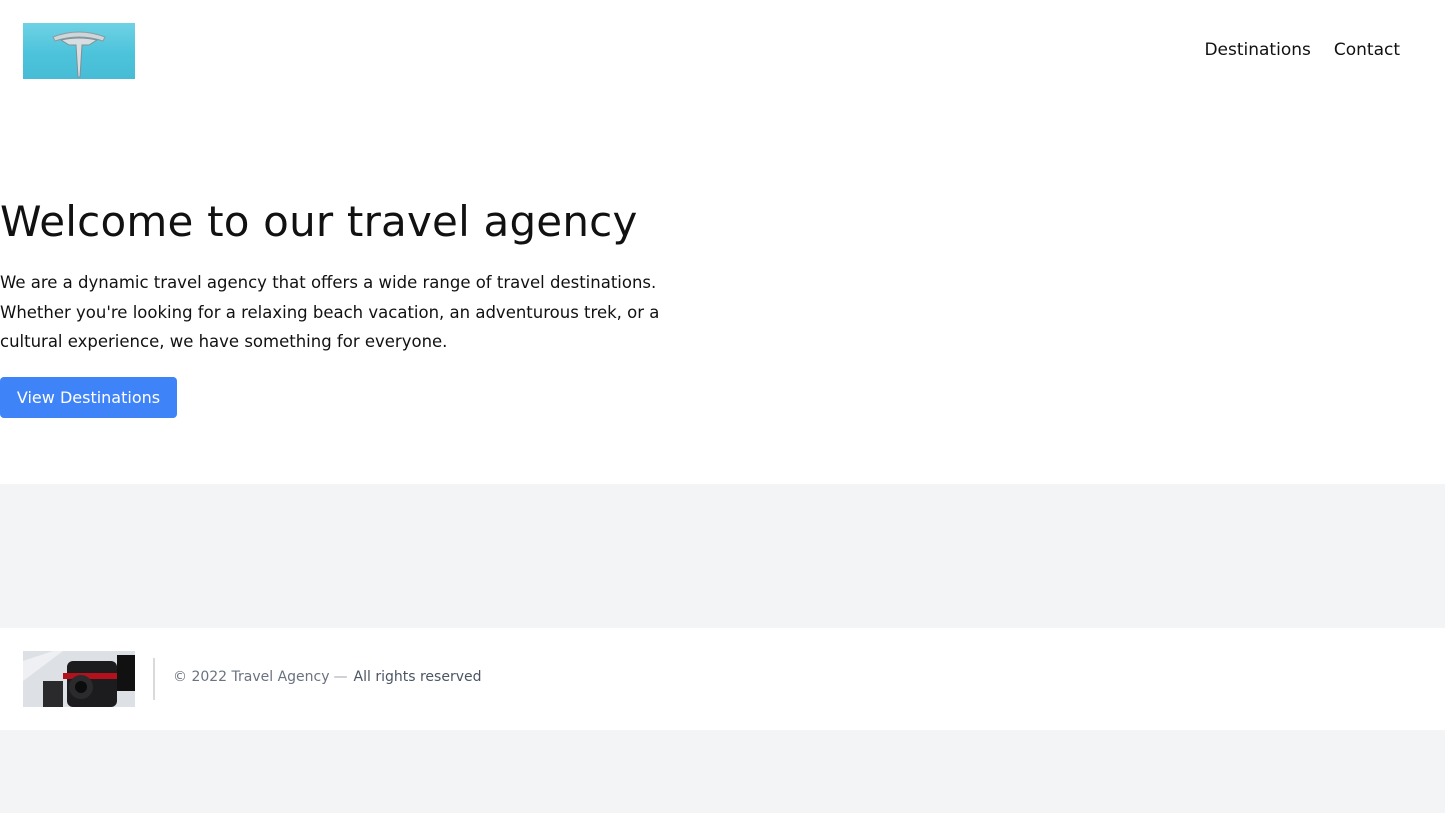 The height and width of the screenshot is (813, 1445). I want to click on camera-lens-photo, so click(79, 679).